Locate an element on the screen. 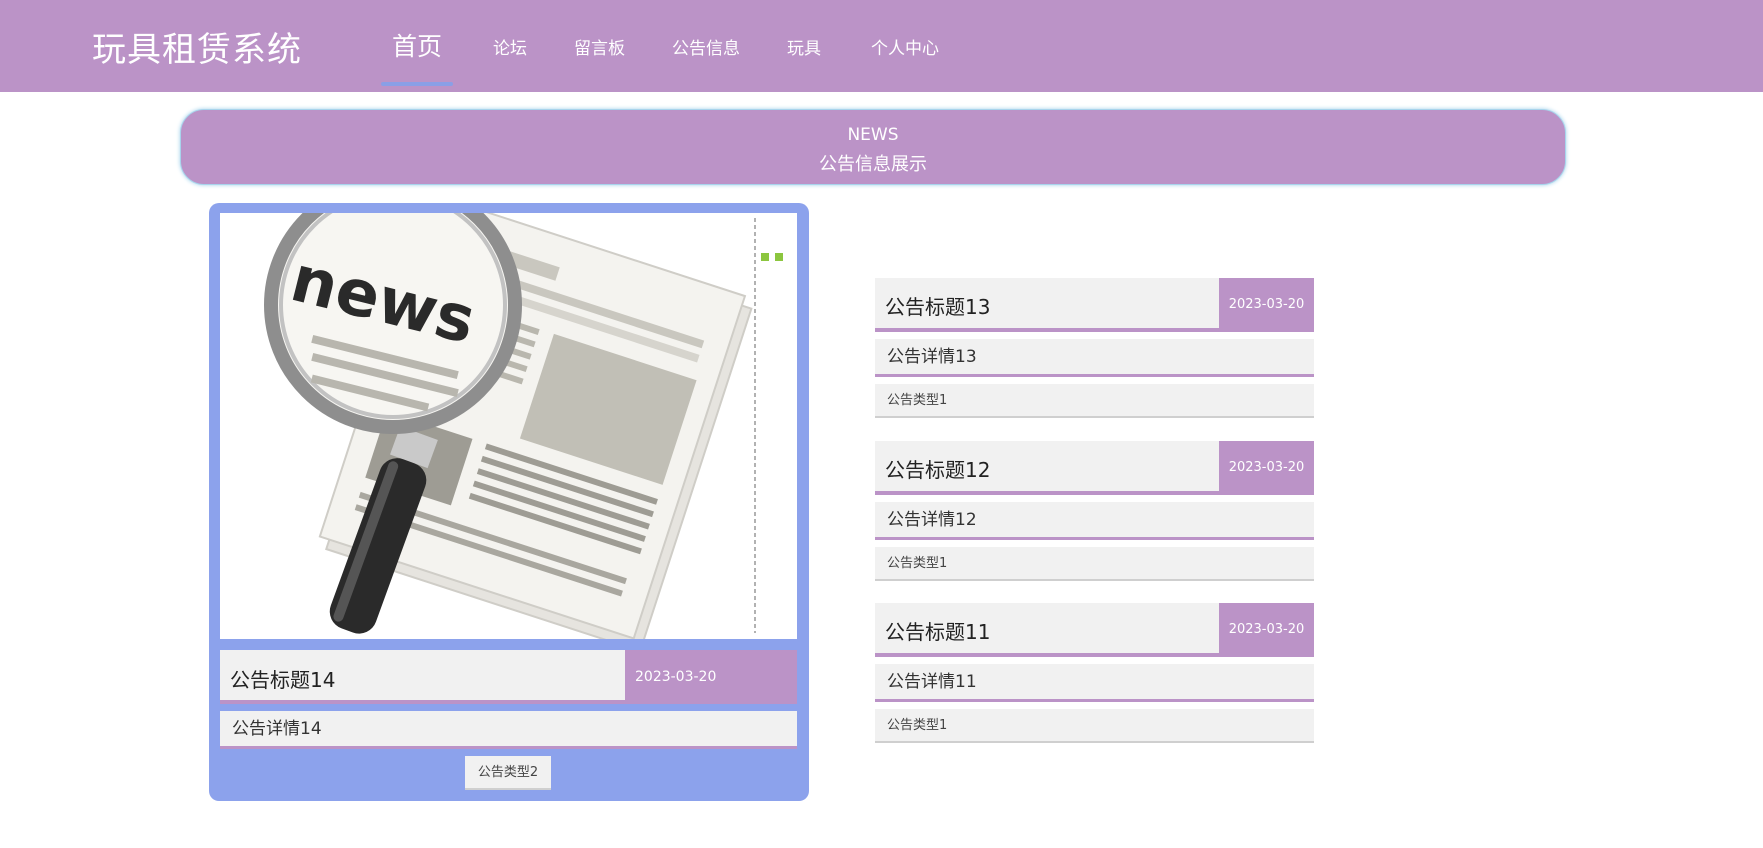 This screenshot has height=848, width=1763. nav-item-notices: 公告信息 is located at coordinates (706, 46).